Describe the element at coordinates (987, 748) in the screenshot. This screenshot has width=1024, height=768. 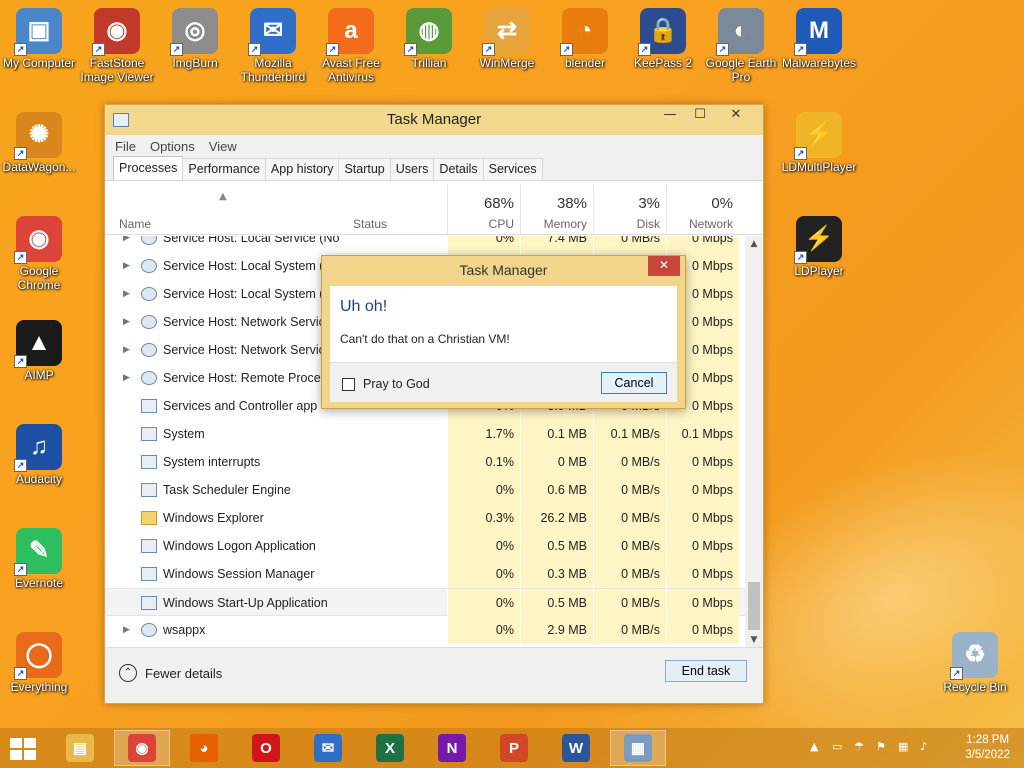
I see `clock: 1:28 PM 3/5/2022` at that location.